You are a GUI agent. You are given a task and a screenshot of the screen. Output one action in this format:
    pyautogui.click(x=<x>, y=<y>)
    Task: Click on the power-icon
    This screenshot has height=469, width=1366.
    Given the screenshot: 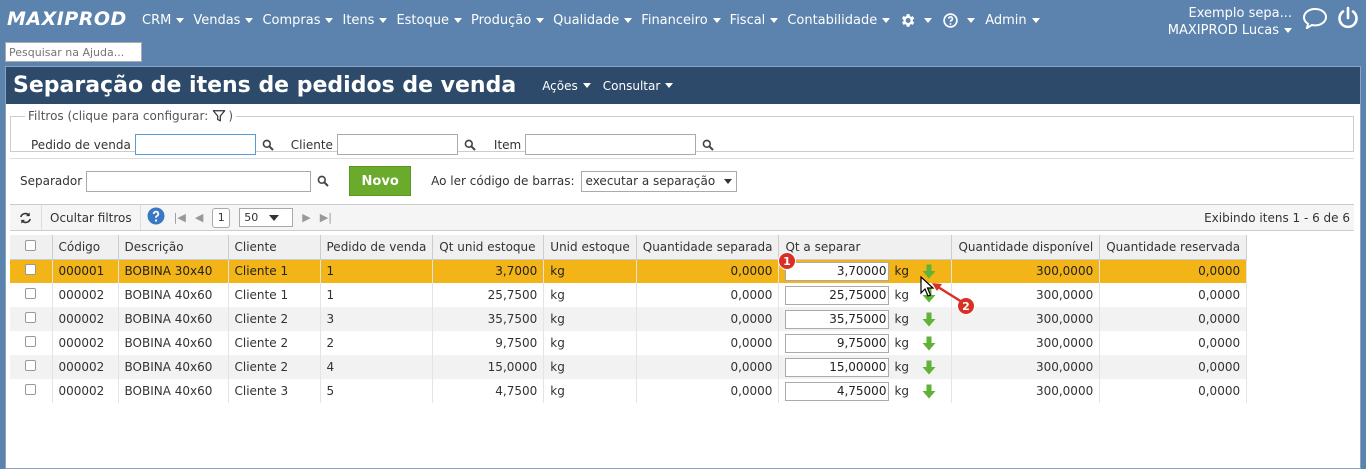 What is the action you would take?
    pyautogui.click(x=1348, y=18)
    